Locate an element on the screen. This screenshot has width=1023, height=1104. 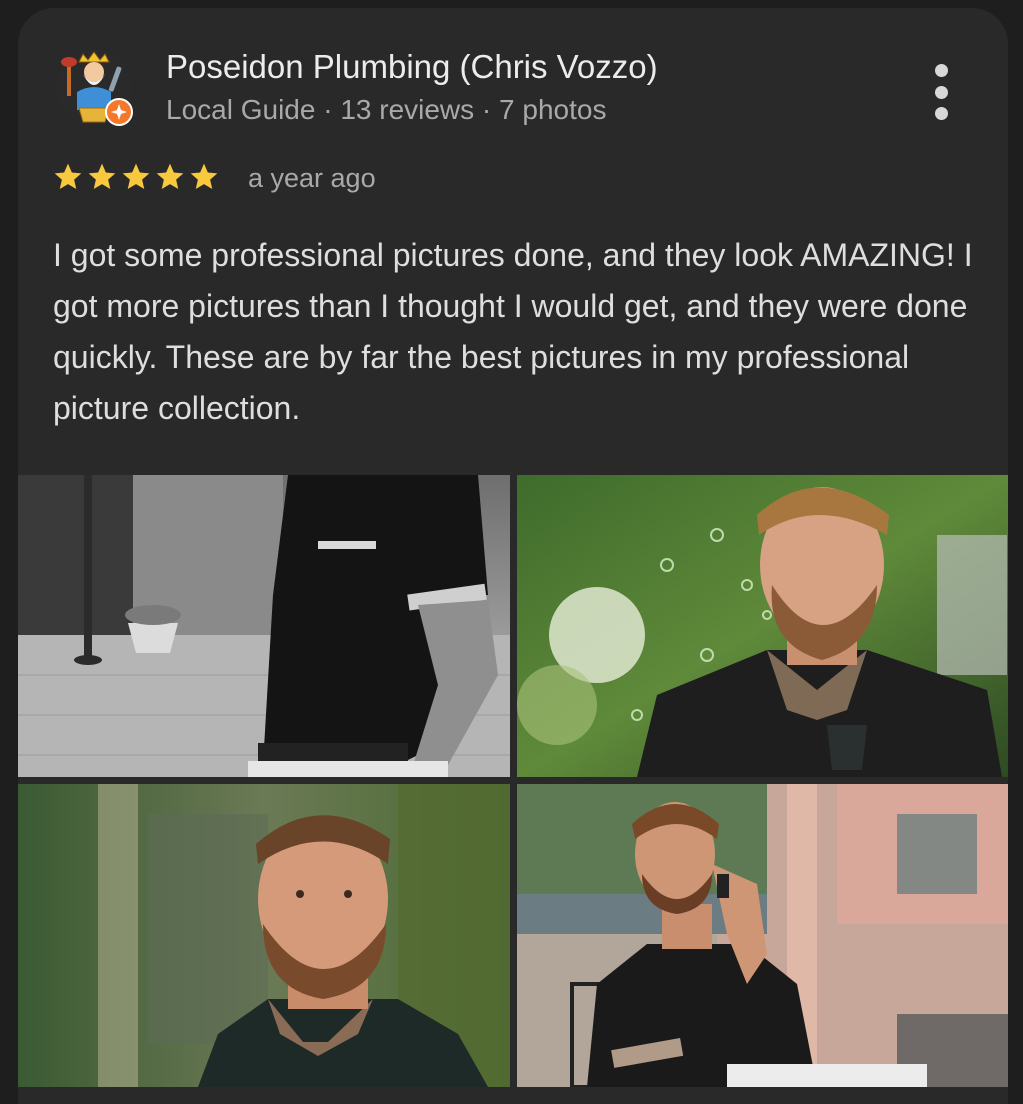
author-meta: Local Guide · 13 reviews · 7 photos is located at coordinates (386, 109).